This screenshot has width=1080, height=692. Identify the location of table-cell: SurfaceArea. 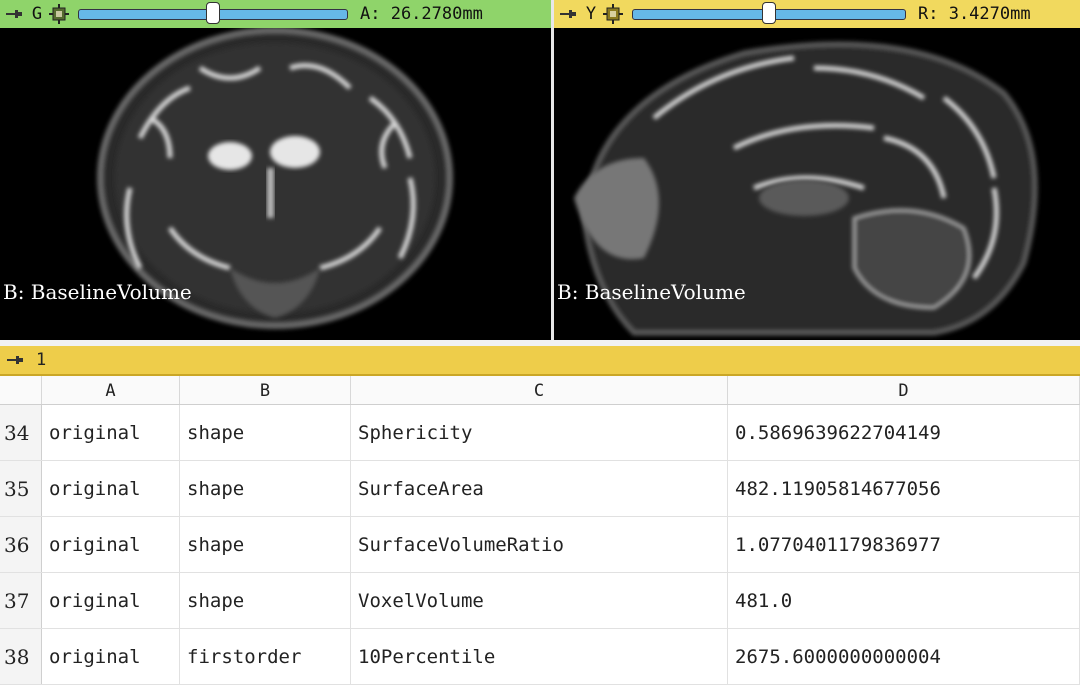
(539, 488).